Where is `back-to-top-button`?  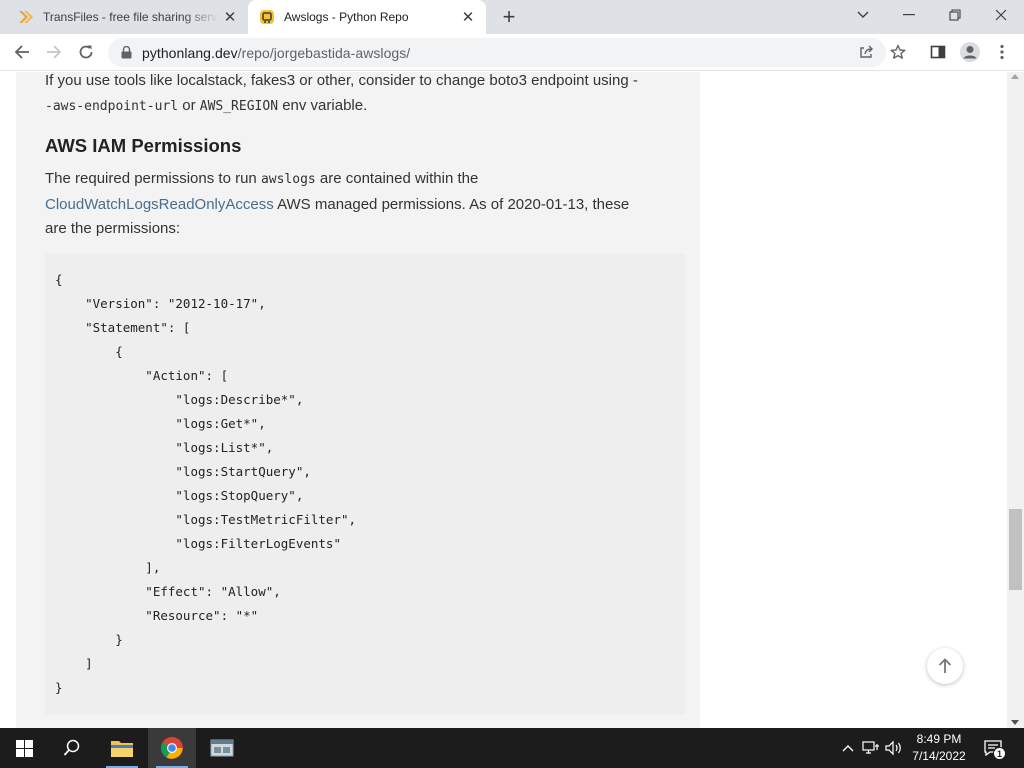
back-to-top-button is located at coordinates (945, 666).